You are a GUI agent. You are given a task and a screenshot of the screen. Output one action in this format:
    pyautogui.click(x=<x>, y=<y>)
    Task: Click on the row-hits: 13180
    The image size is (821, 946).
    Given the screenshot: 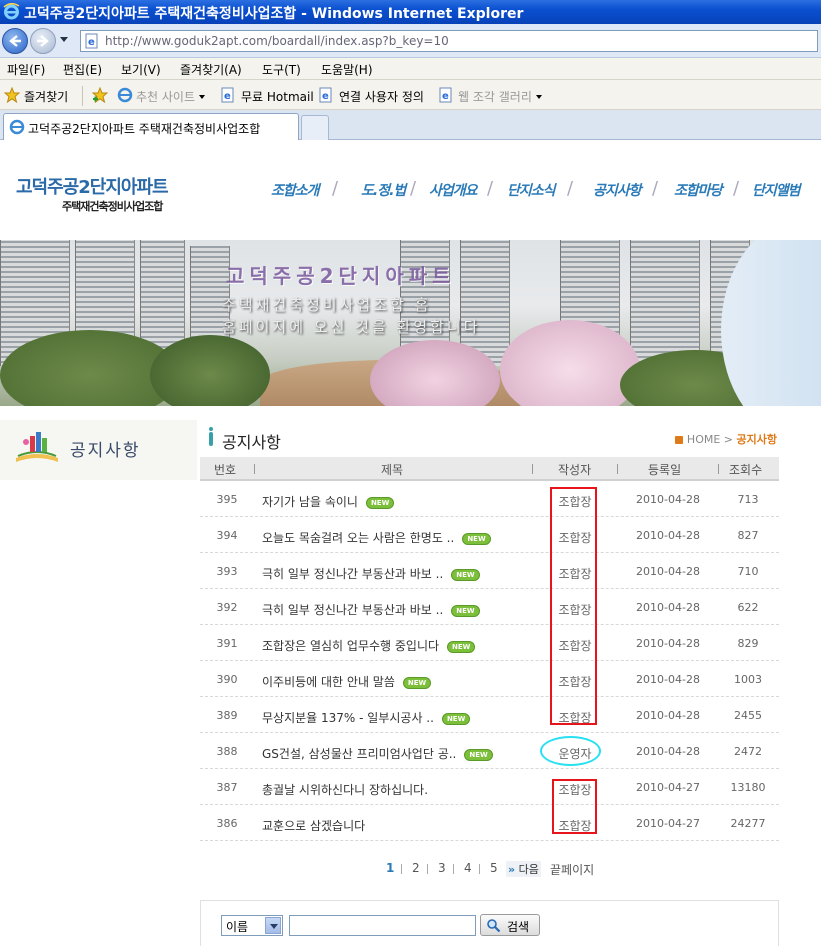 What is the action you would take?
    pyautogui.click(x=748, y=787)
    